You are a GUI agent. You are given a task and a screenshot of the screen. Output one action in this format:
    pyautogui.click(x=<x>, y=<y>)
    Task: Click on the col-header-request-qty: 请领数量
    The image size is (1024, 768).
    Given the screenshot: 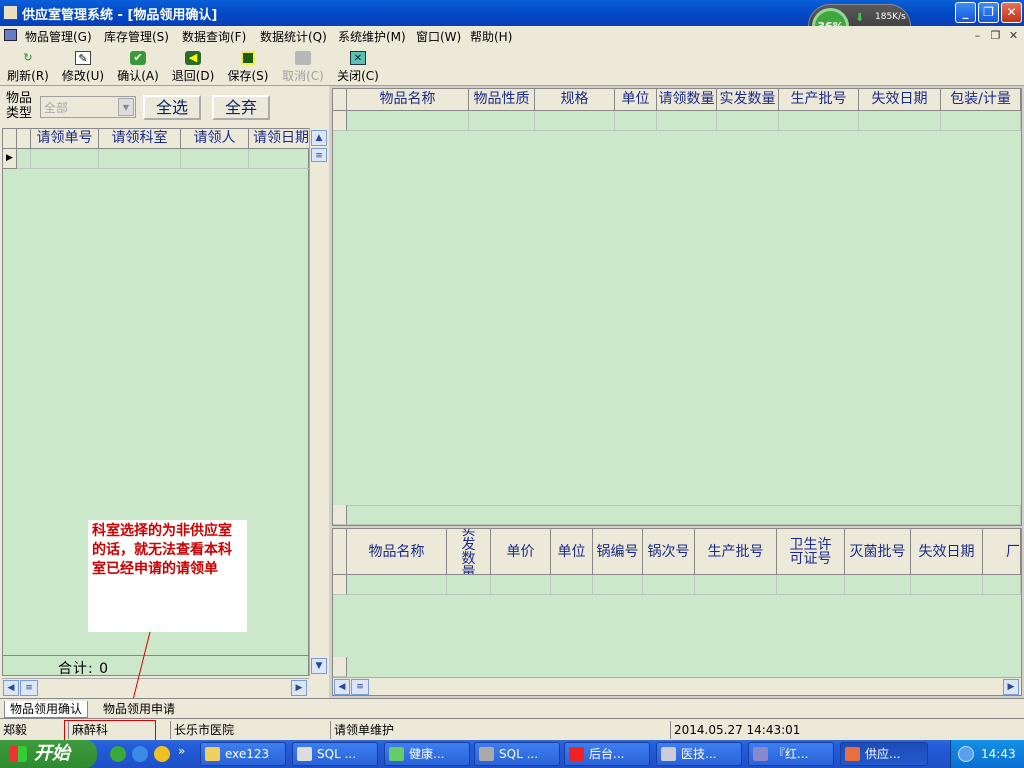 What is the action you would take?
    pyautogui.click(x=687, y=100)
    